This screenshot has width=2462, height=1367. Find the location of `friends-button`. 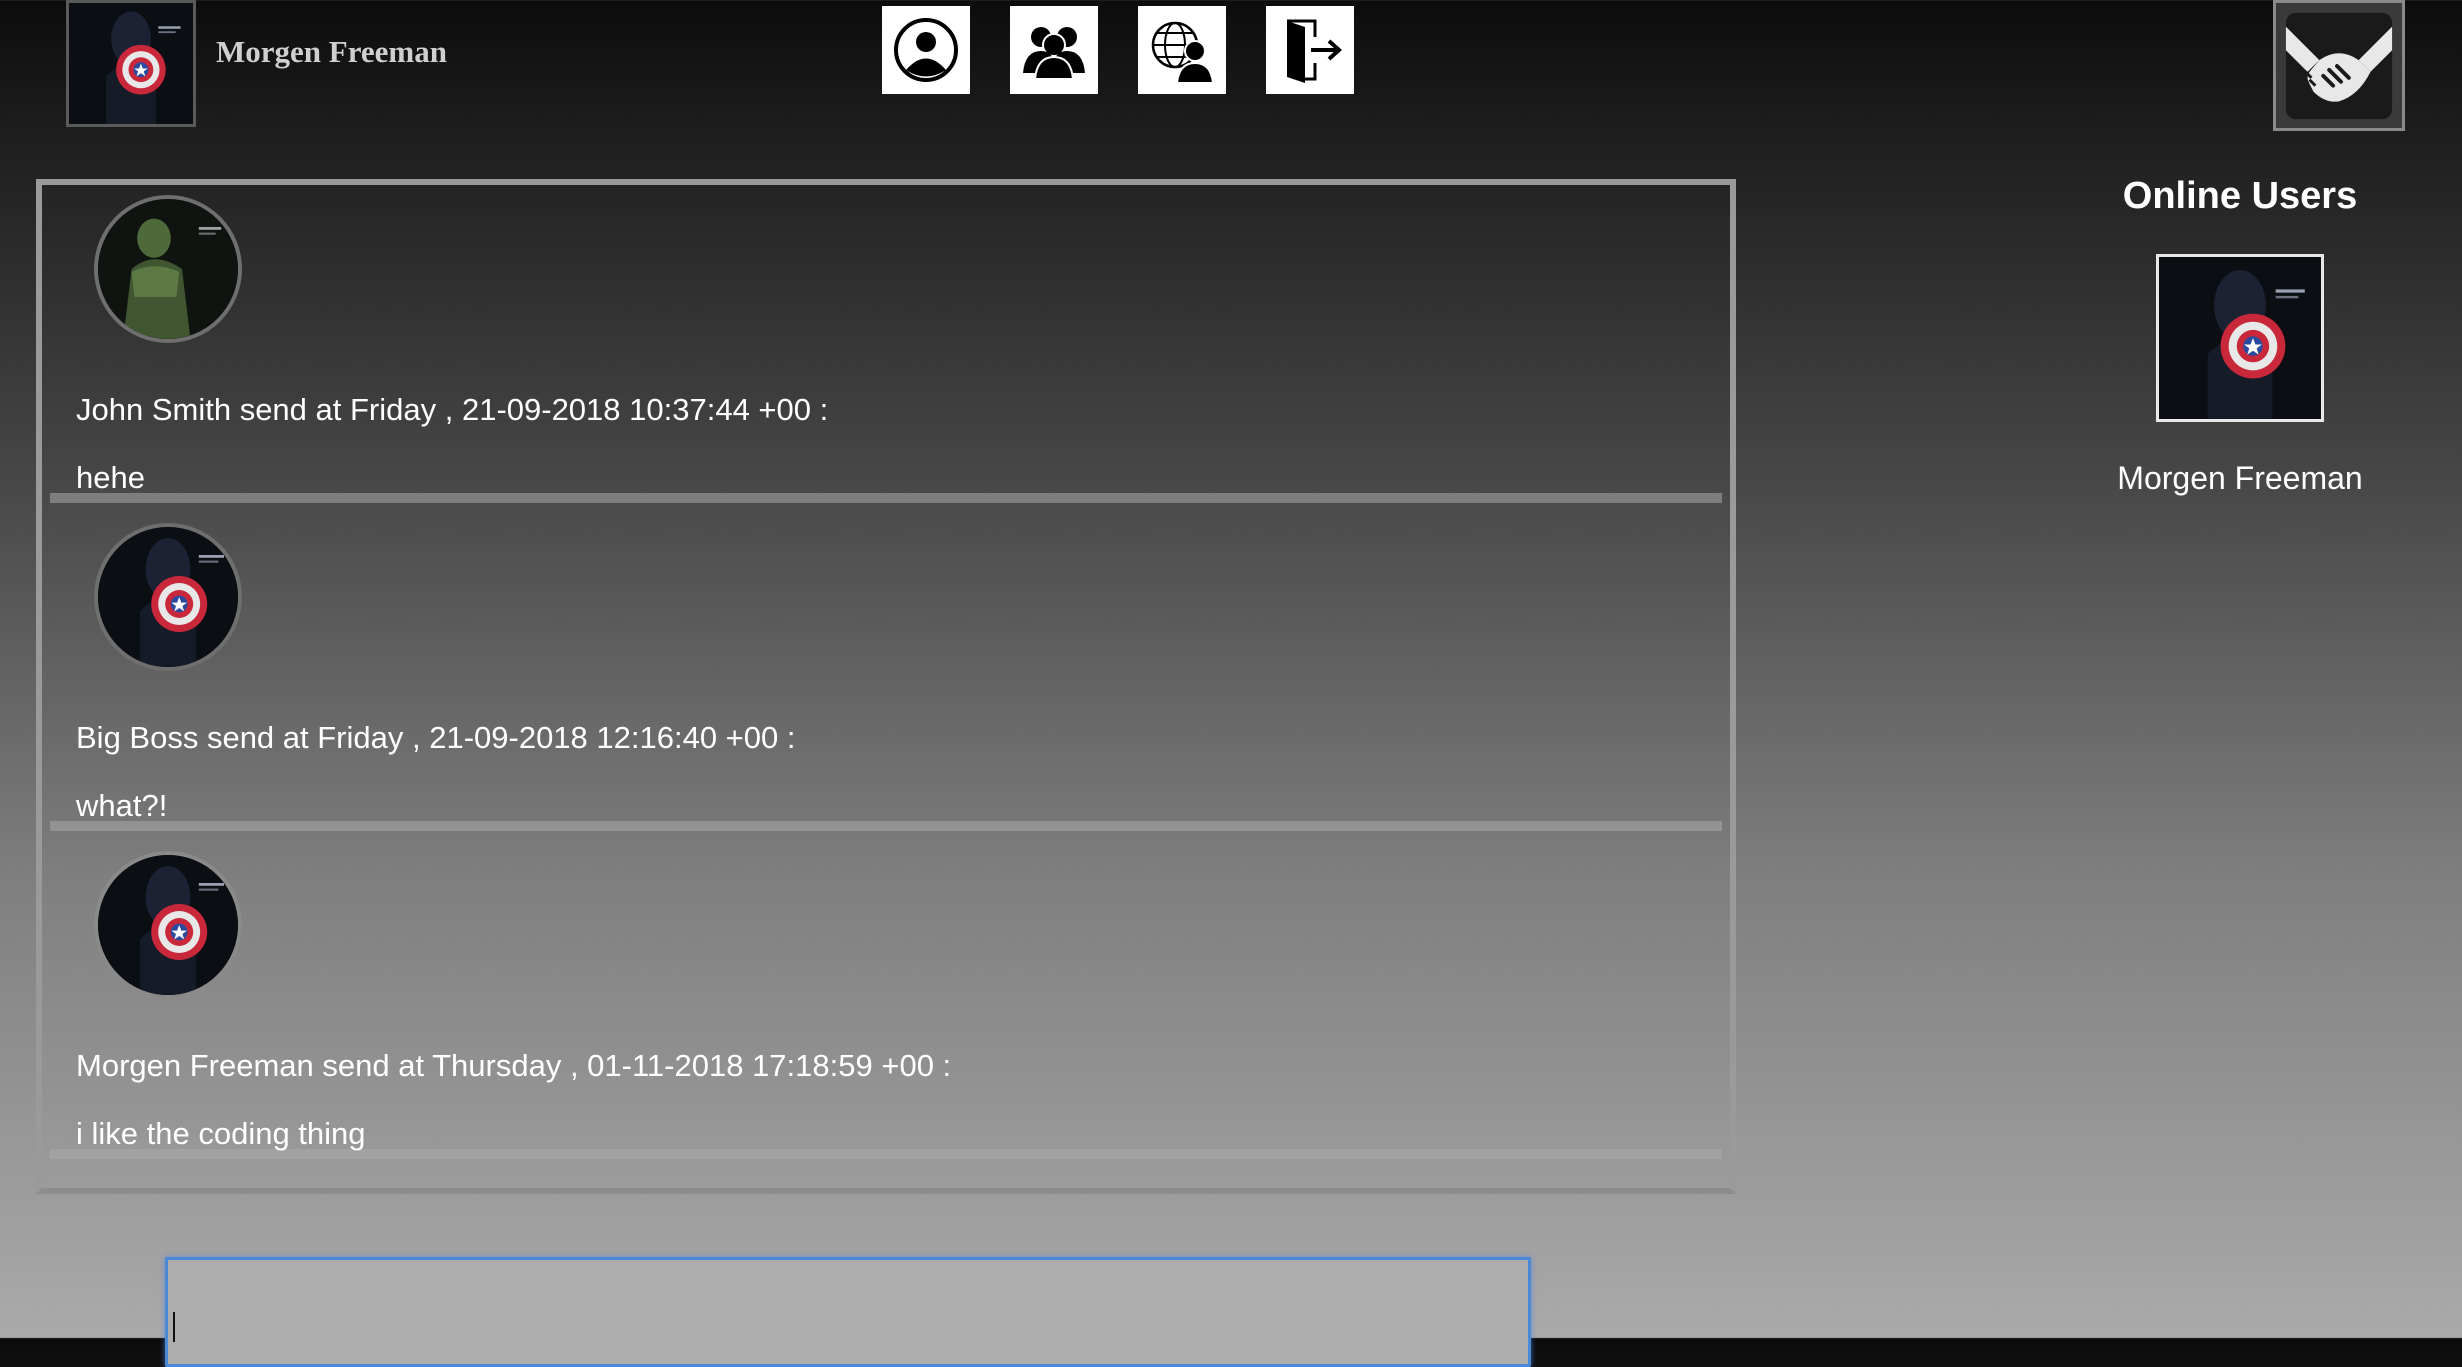

friends-button is located at coordinates (1054, 50).